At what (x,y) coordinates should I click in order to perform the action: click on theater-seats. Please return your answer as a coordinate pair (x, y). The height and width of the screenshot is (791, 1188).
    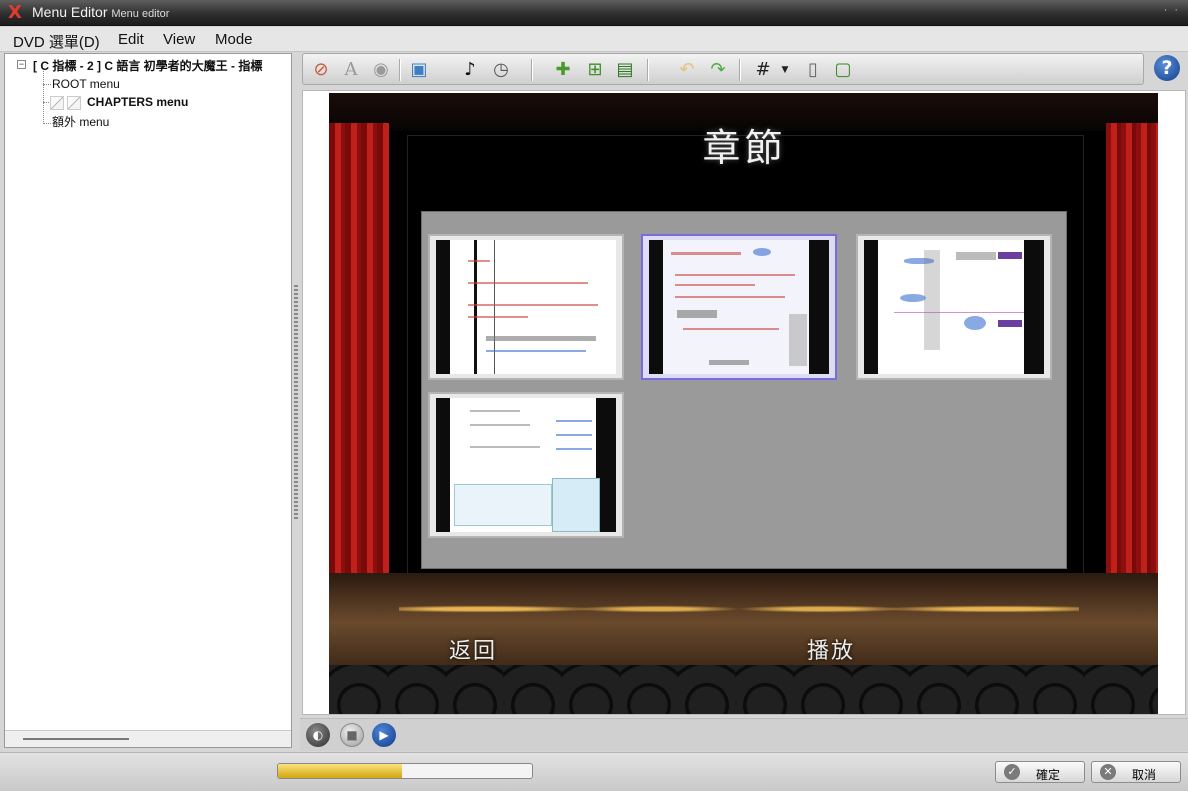
    Looking at the image, I should click on (743, 689).